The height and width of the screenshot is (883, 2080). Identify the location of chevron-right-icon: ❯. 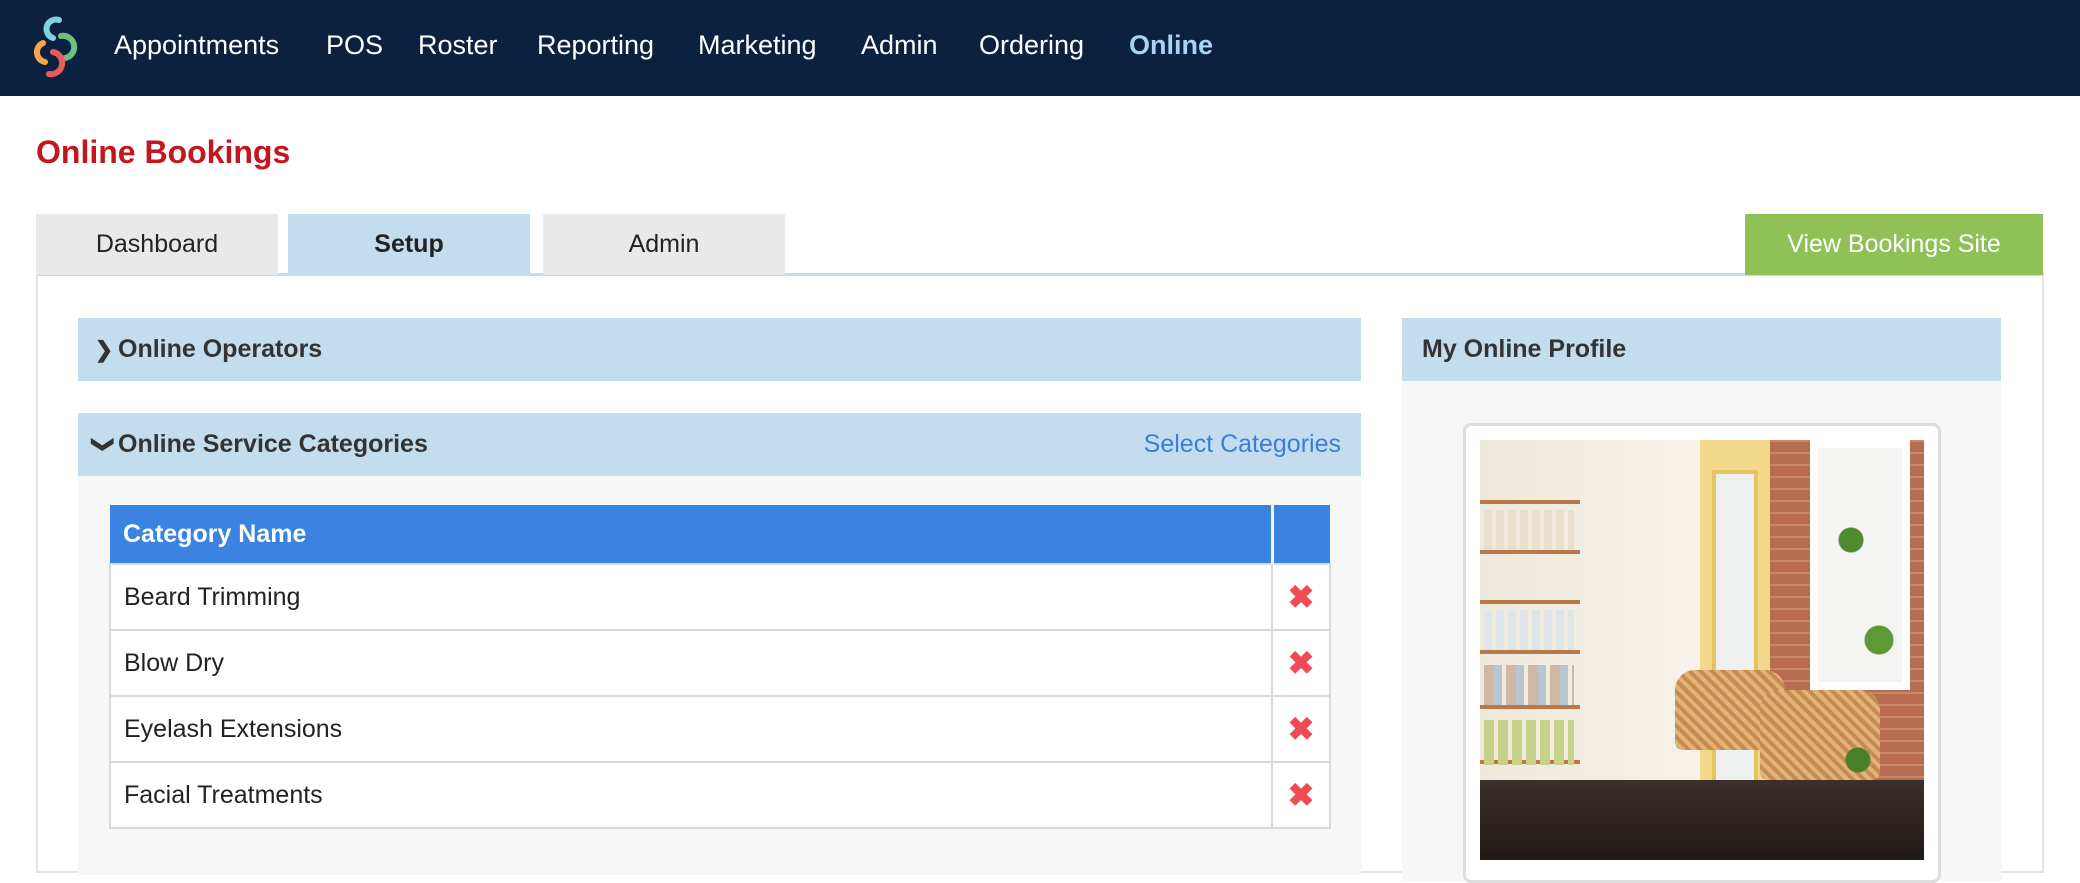
(104, 349).